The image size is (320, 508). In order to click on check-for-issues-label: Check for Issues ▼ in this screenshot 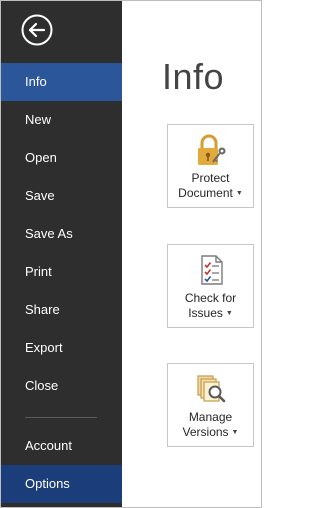, I will do `click(210, 306)`.